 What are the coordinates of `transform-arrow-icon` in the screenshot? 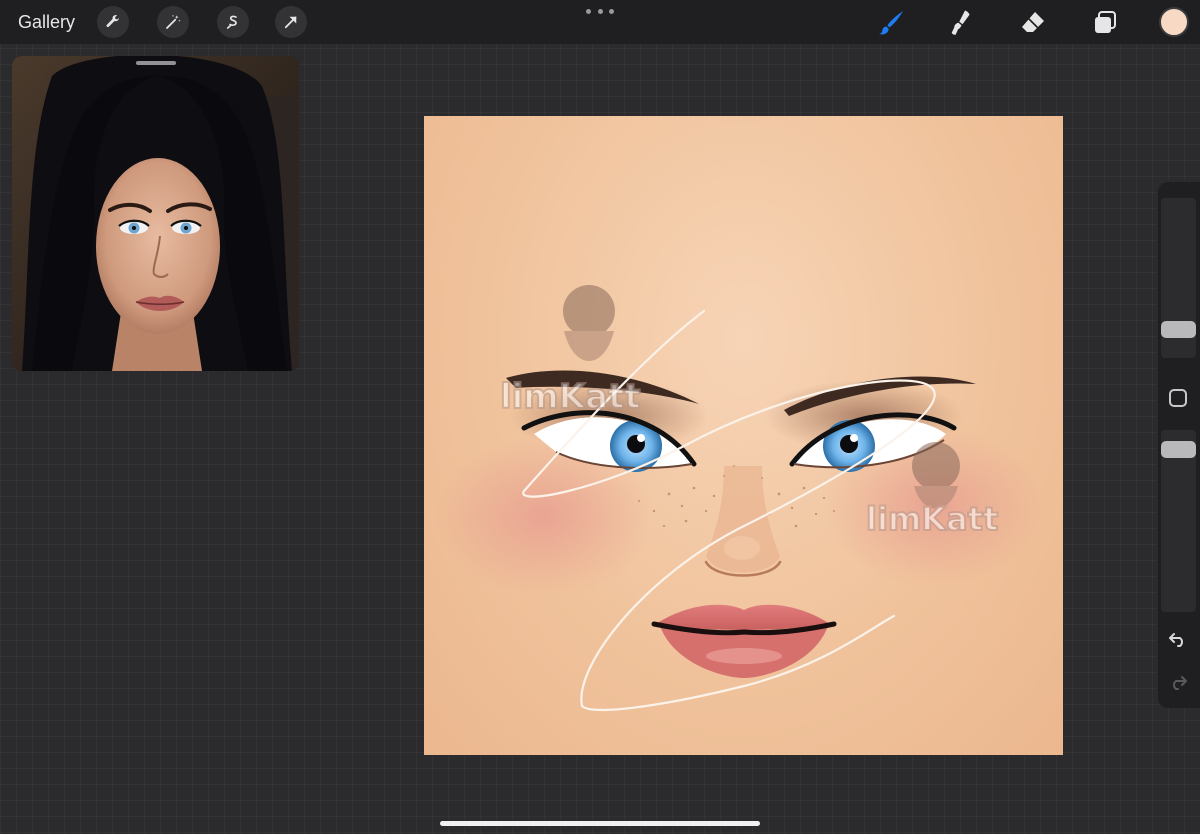 It's located at (291, 22).